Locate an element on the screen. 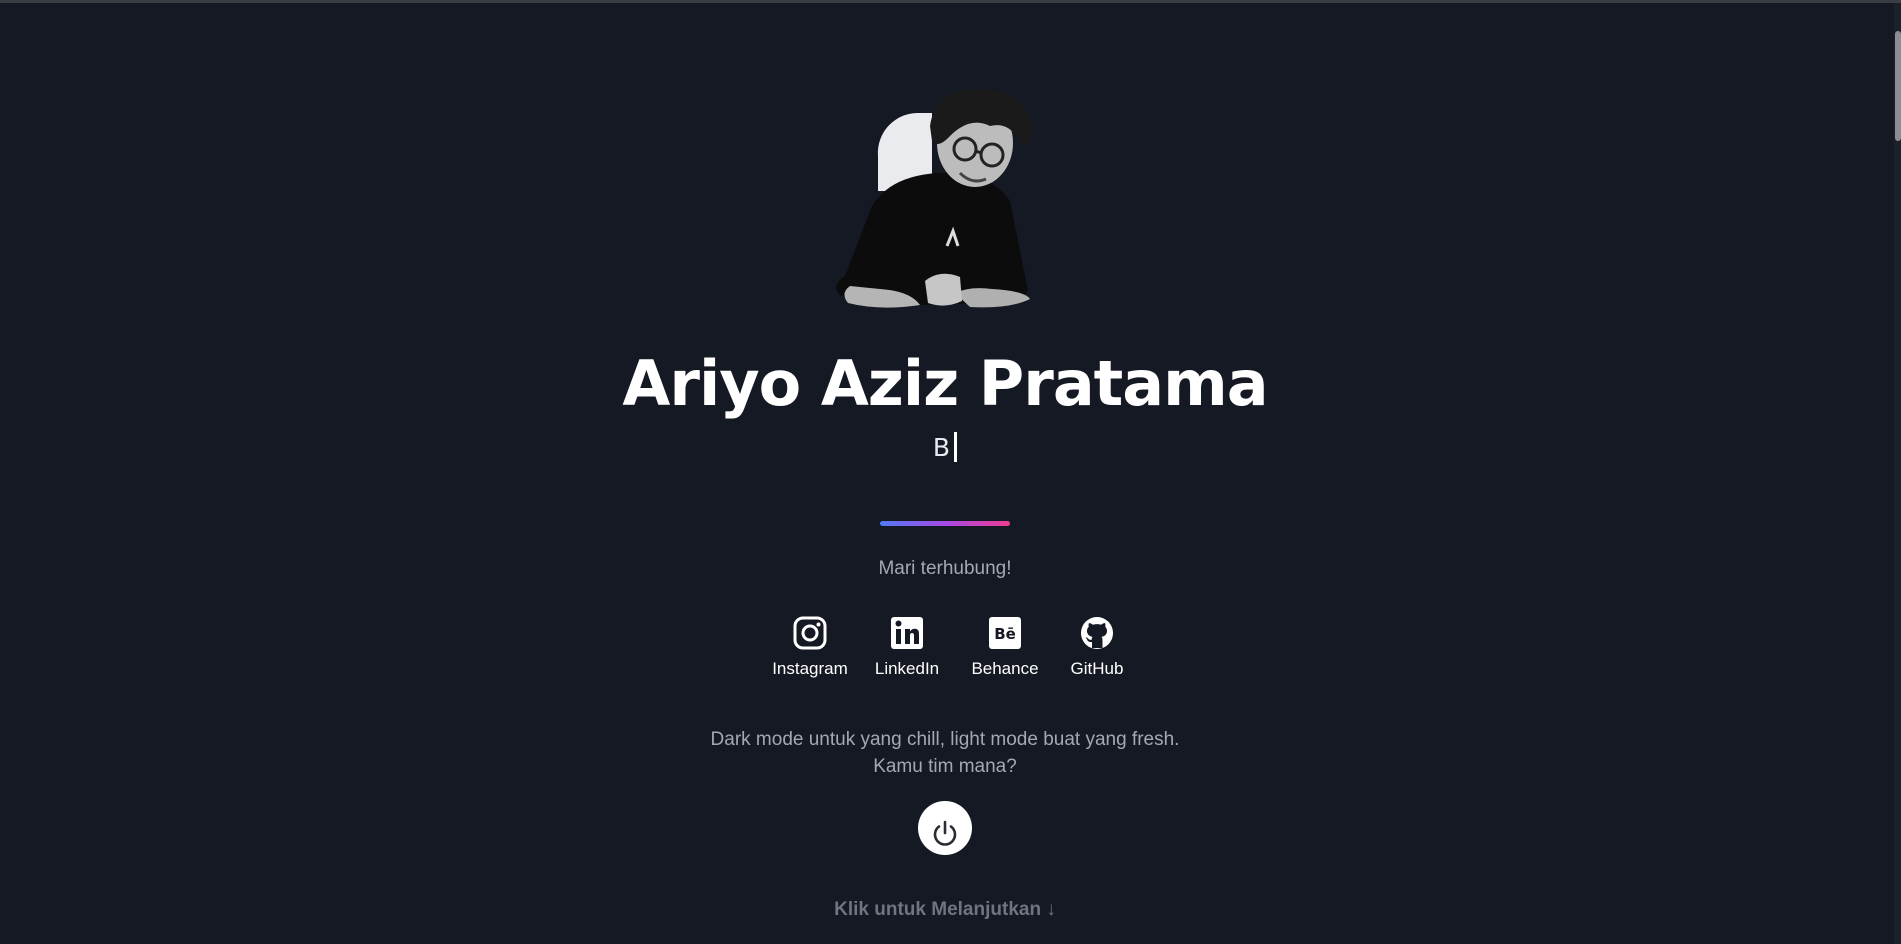  social-links: Instagram LinkedIn Bē Behance GitHub is located at coordinates (945, 650).